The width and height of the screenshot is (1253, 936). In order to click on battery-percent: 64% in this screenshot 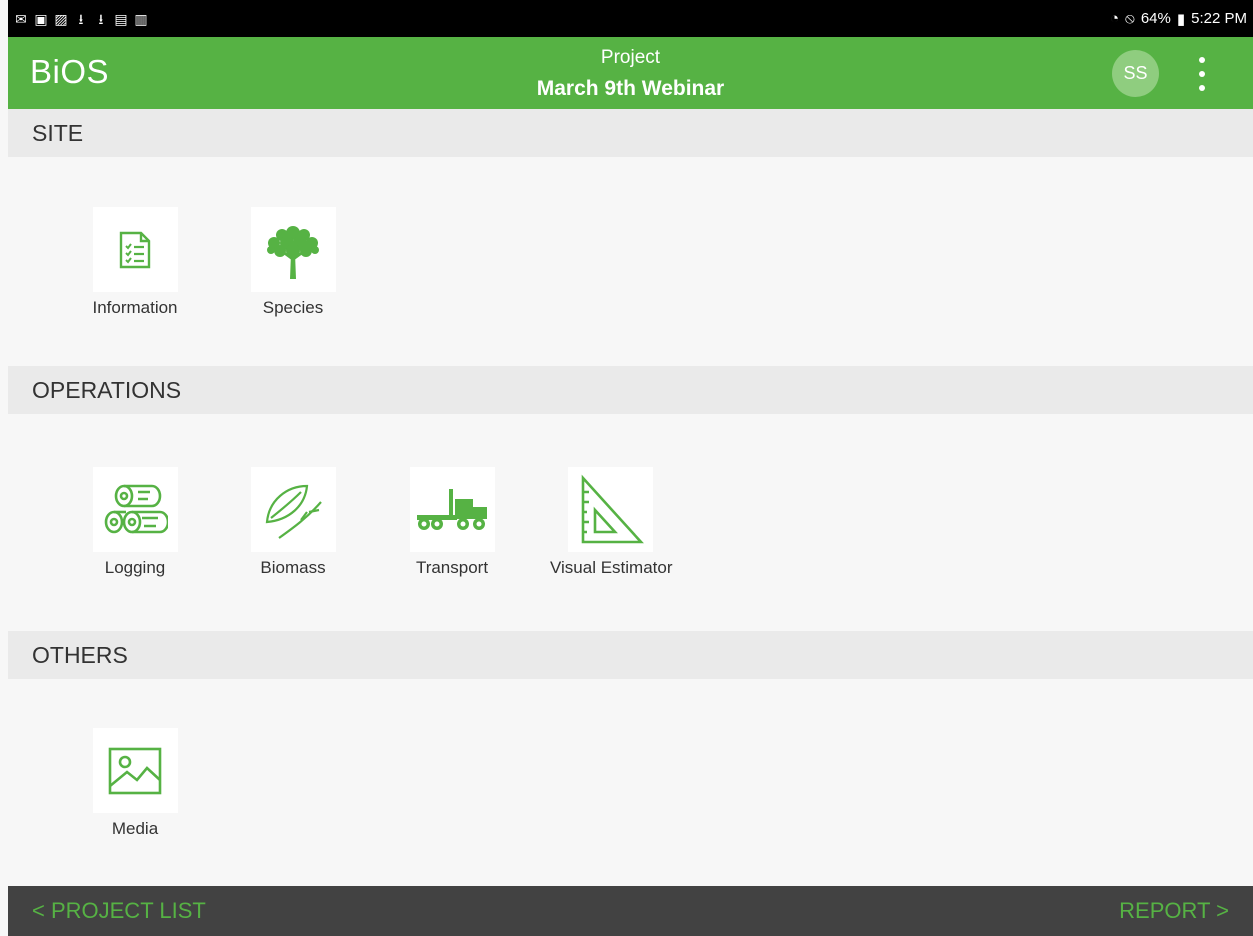, I will do `click(1155, 18)`.